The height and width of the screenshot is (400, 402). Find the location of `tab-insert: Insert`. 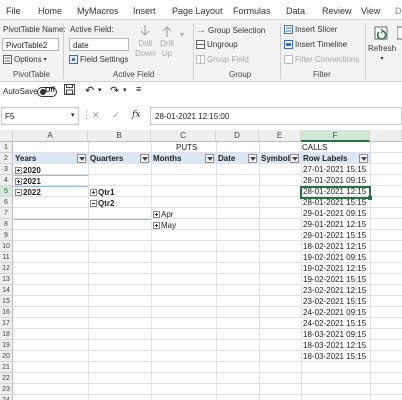

tab-insert: Insert is located at coordinates (144, 11).